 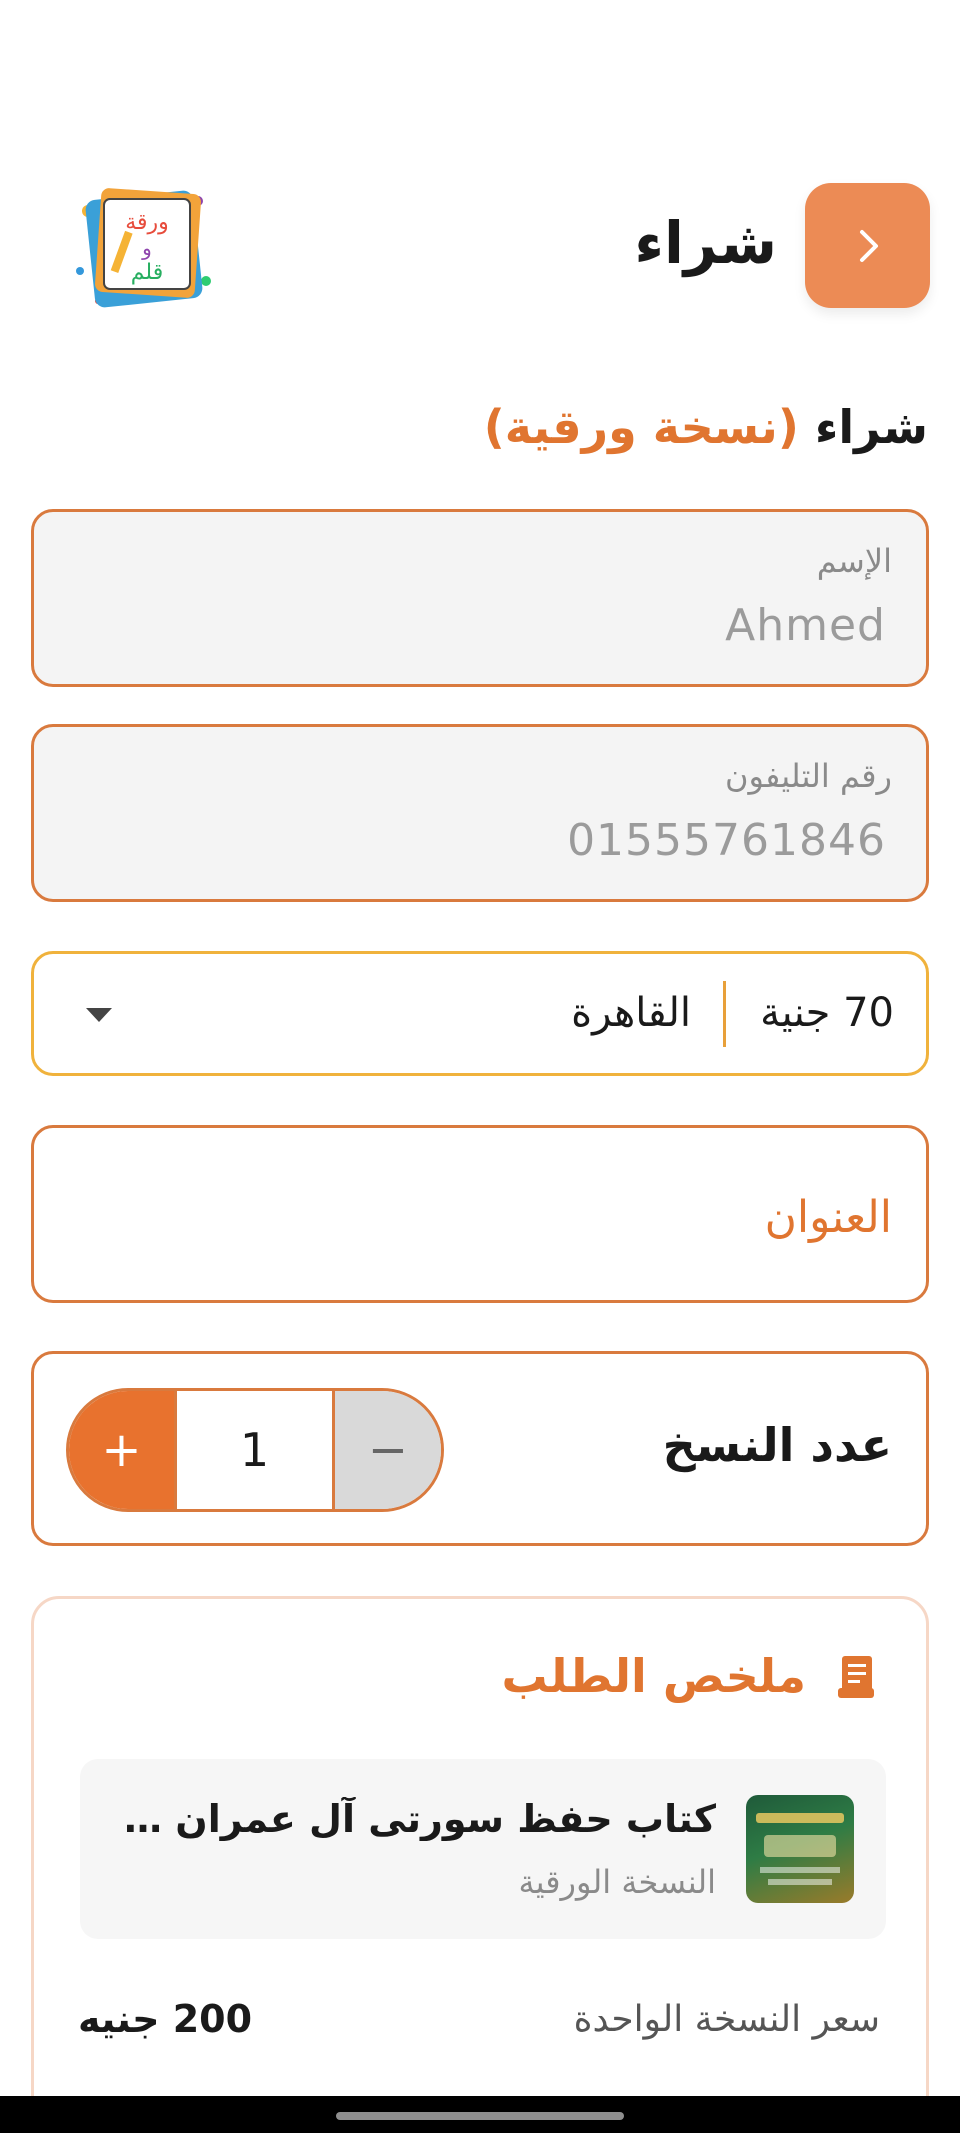 What do you see at coordinates (641, 427) in the screenshot?
I see `section-title-highlight: (نسخة ورقية)` at bounding box center [641, 427].